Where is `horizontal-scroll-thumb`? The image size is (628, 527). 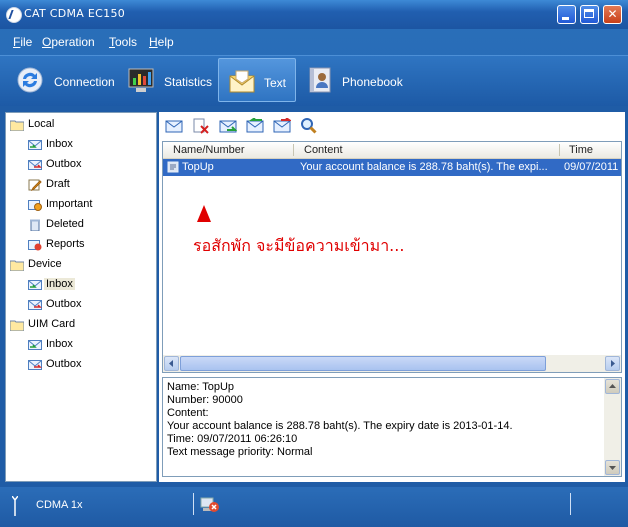
horizontal-scroll-thumb is located at coordinates (363, 363).